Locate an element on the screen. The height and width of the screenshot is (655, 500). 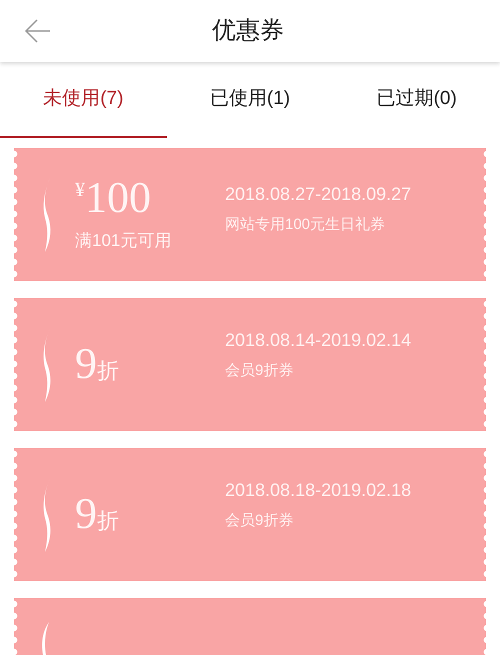
tab: 已使用(1) is located at coordinates (250, 100).